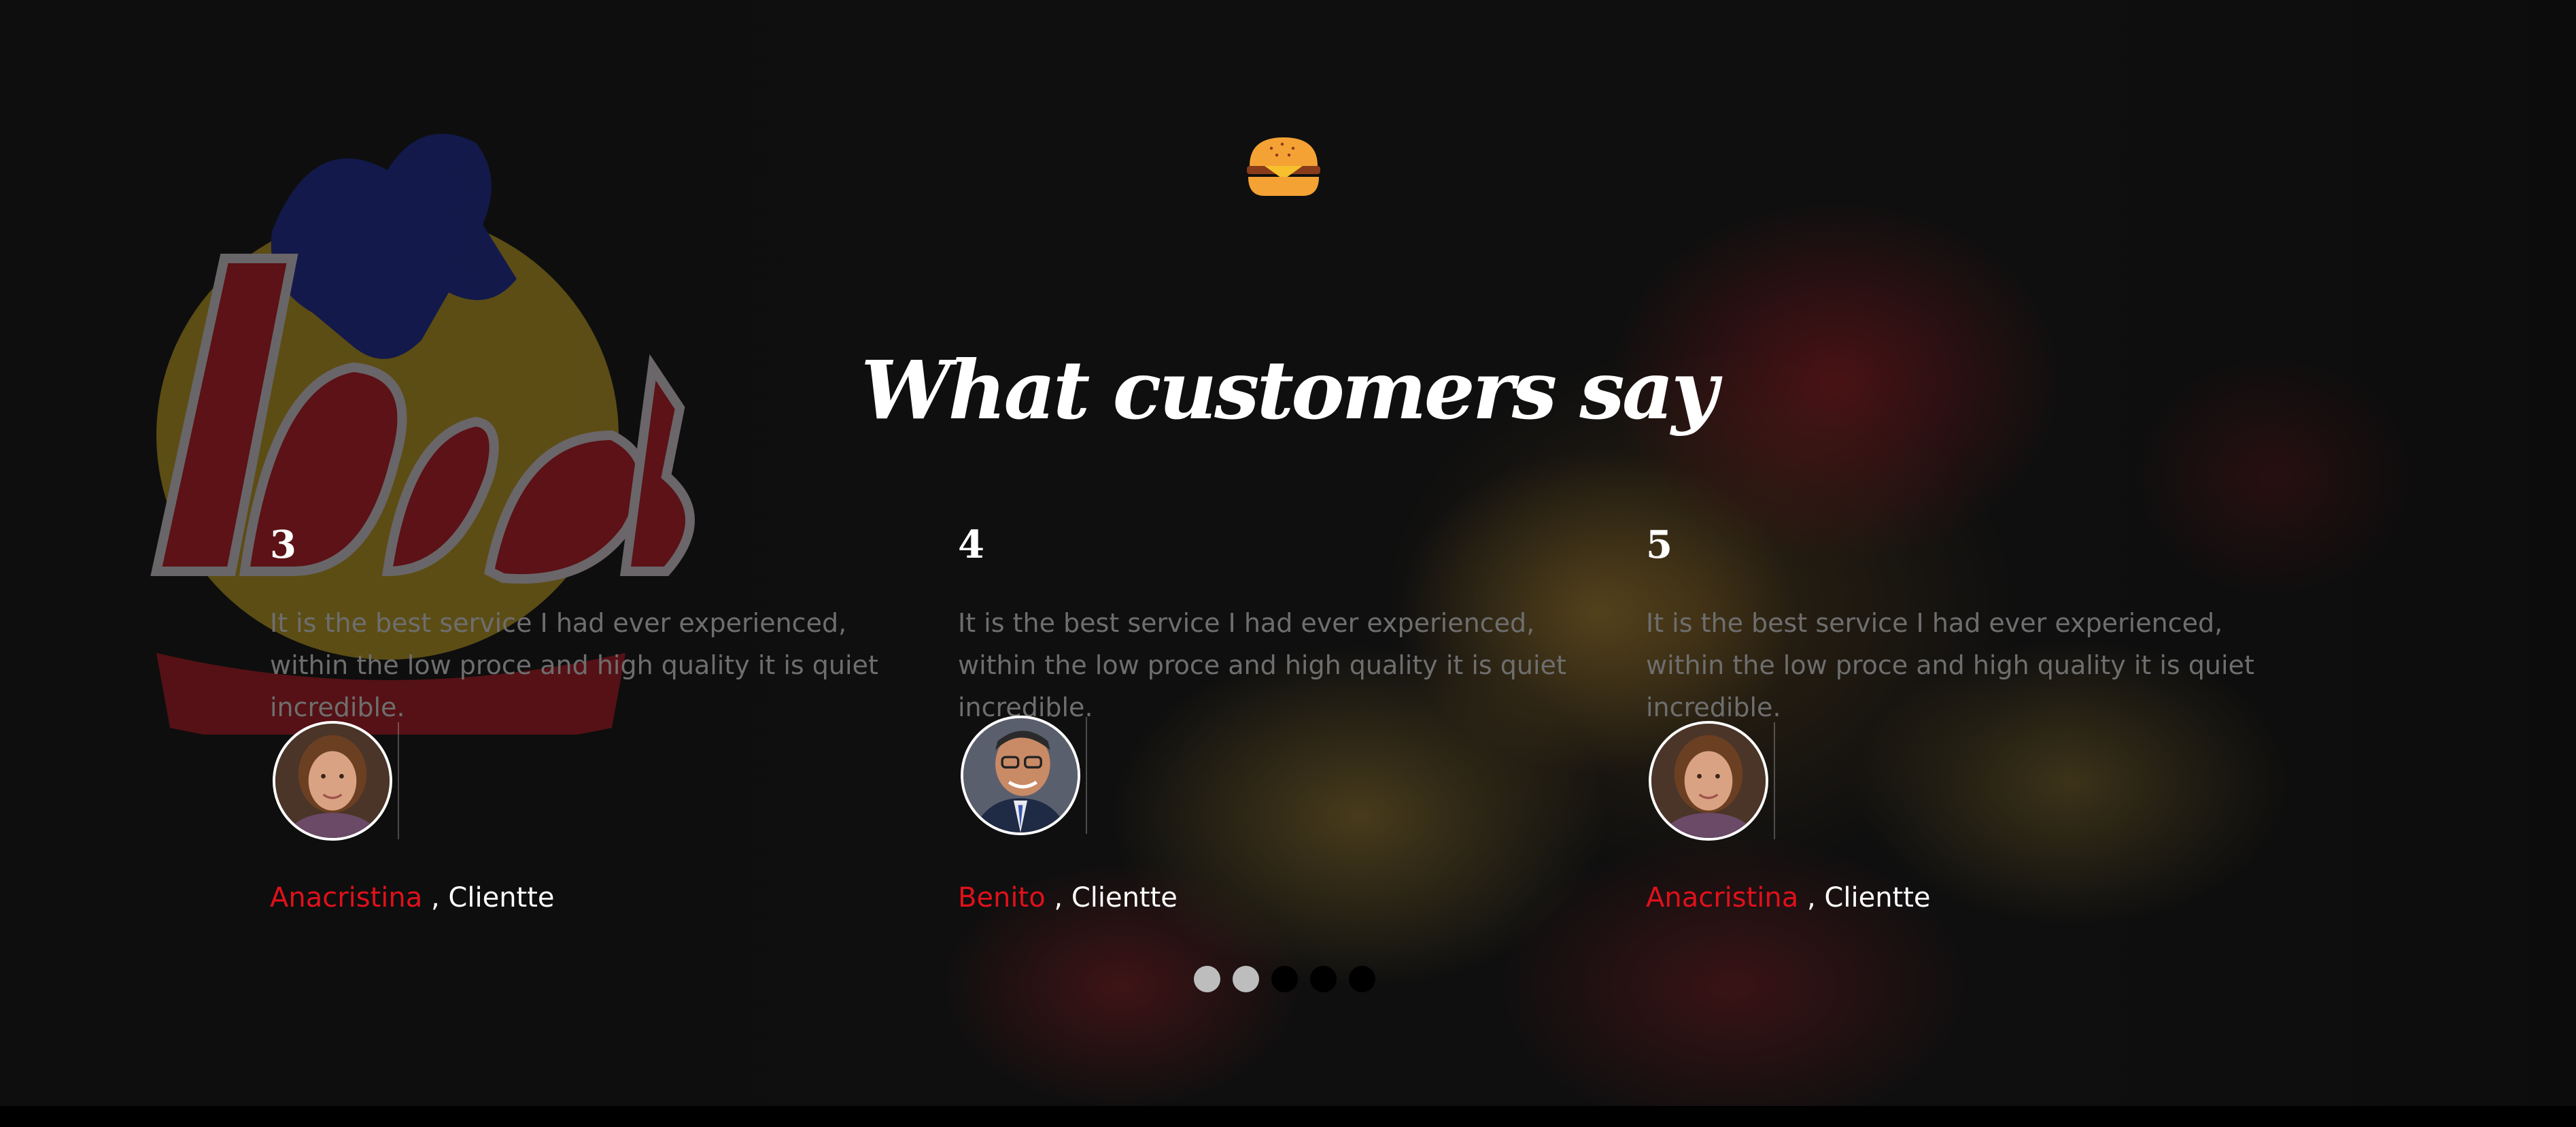  Describe the element at coordinates (1002, 897) in the screenshot. I see `author-name: Benito` at that location.